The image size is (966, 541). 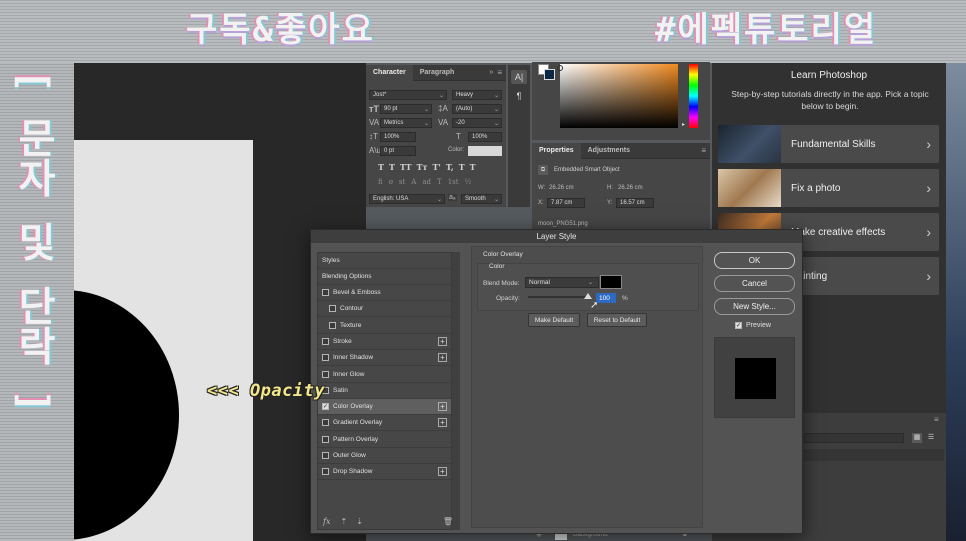 I want to click on learn-card-fix-photo: Fix a photo ›, so click(x=828, y=188).